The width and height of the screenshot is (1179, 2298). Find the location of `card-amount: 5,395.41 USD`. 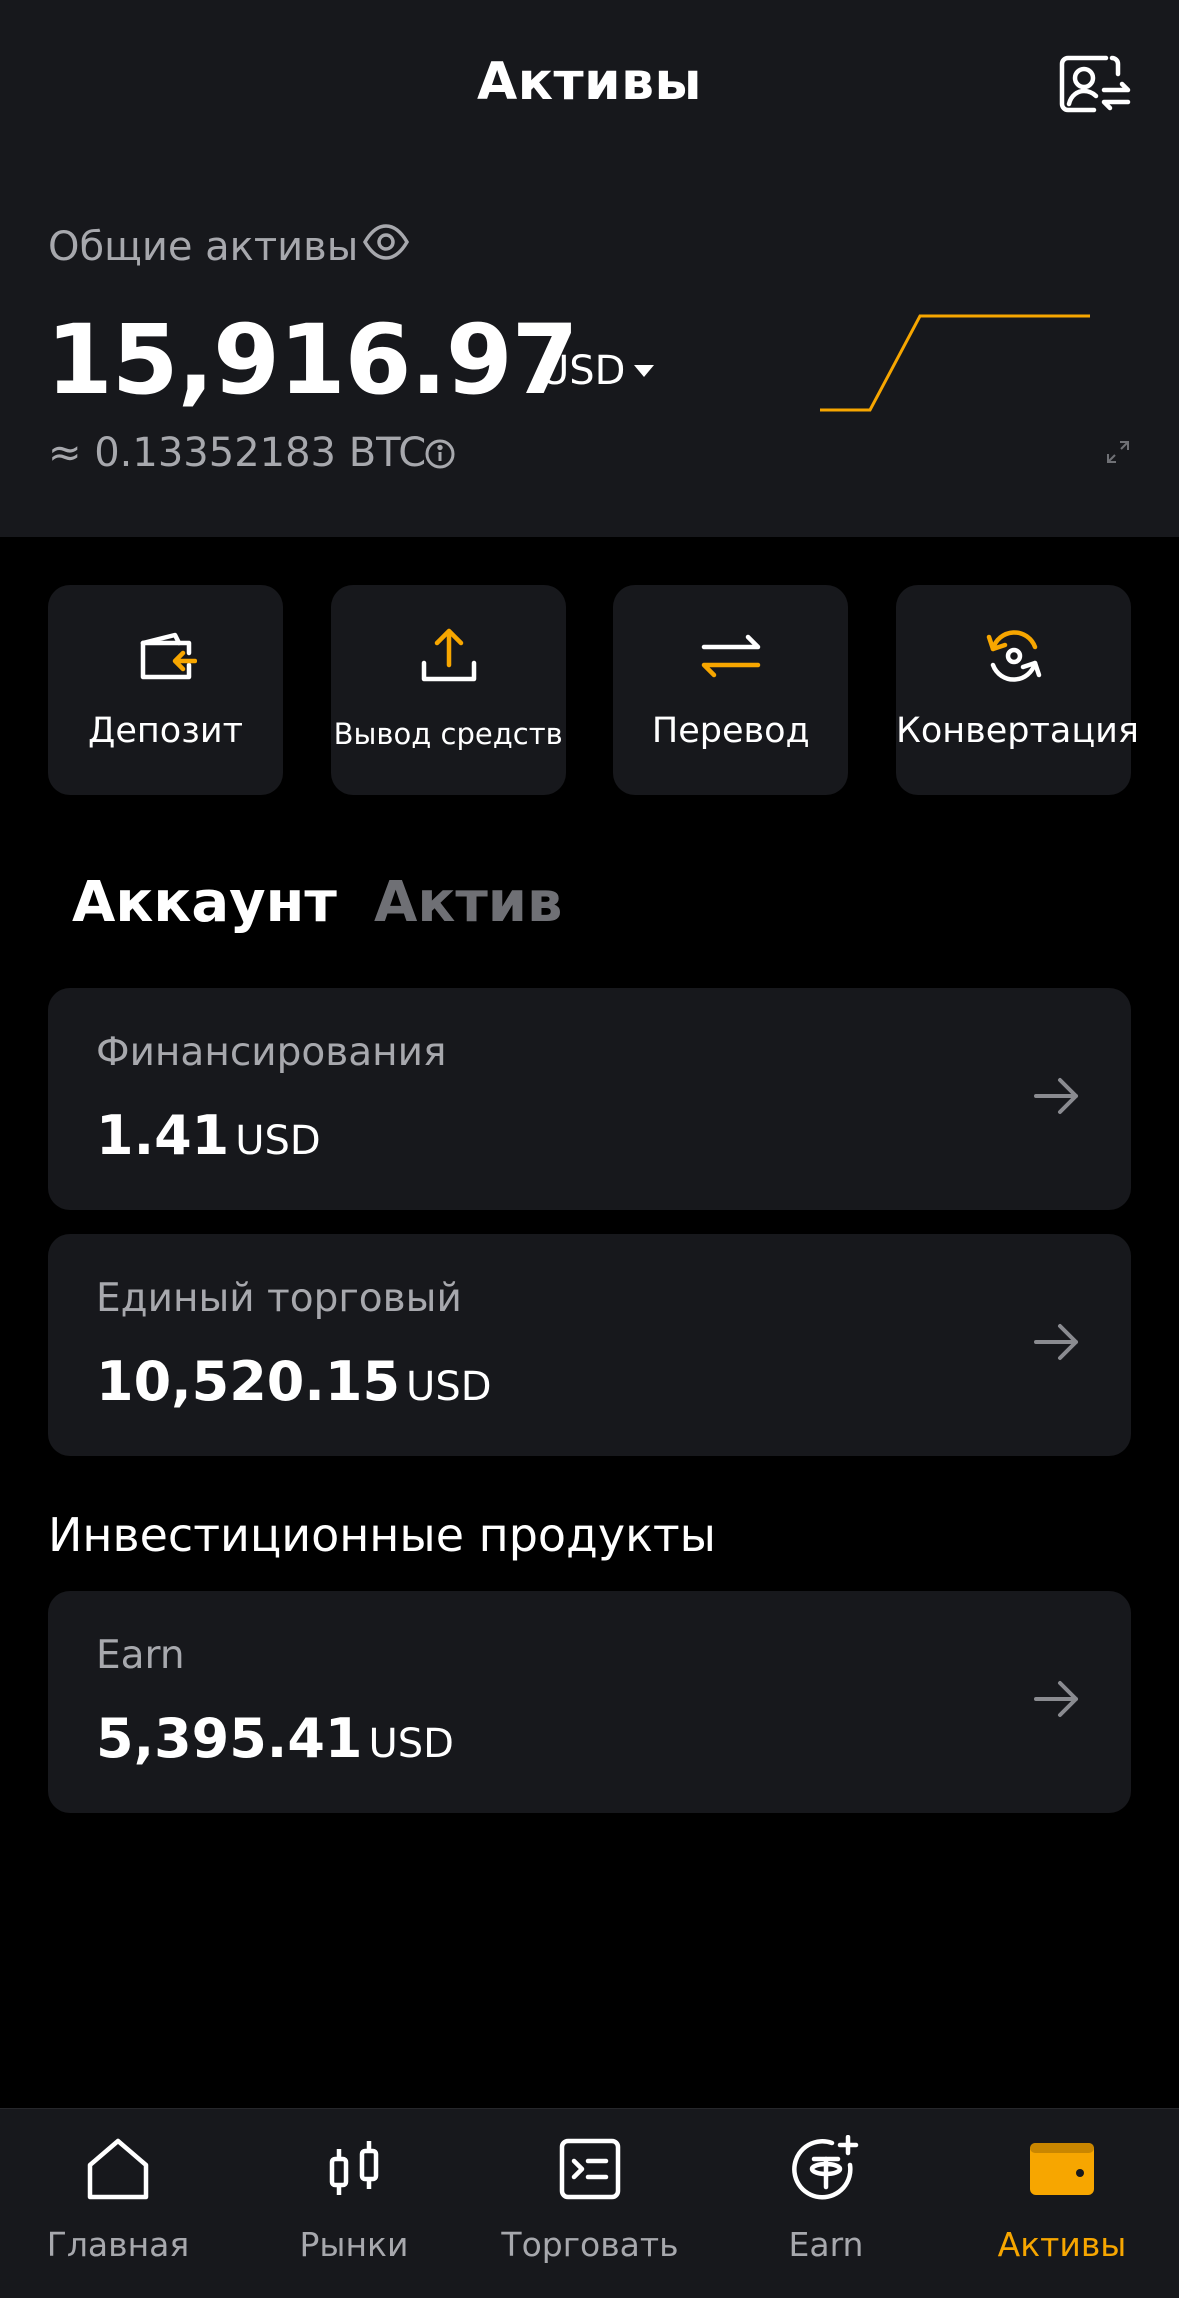

card-amount: 5,395.41 USD is located at coordinates (275, 1738).